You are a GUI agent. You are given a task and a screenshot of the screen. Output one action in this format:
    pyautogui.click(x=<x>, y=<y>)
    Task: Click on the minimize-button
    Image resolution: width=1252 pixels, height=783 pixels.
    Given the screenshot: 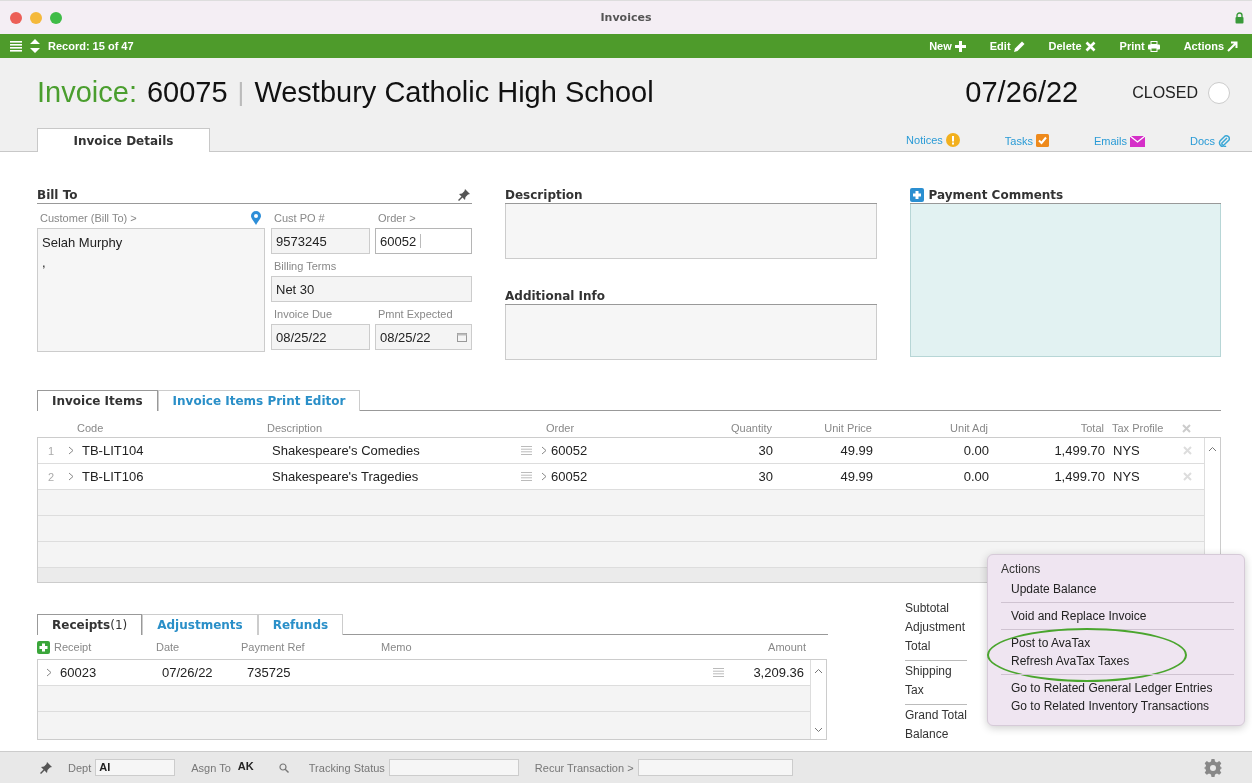 What is the action you would take?
    pyautogui.click(x=36, y=17)
    